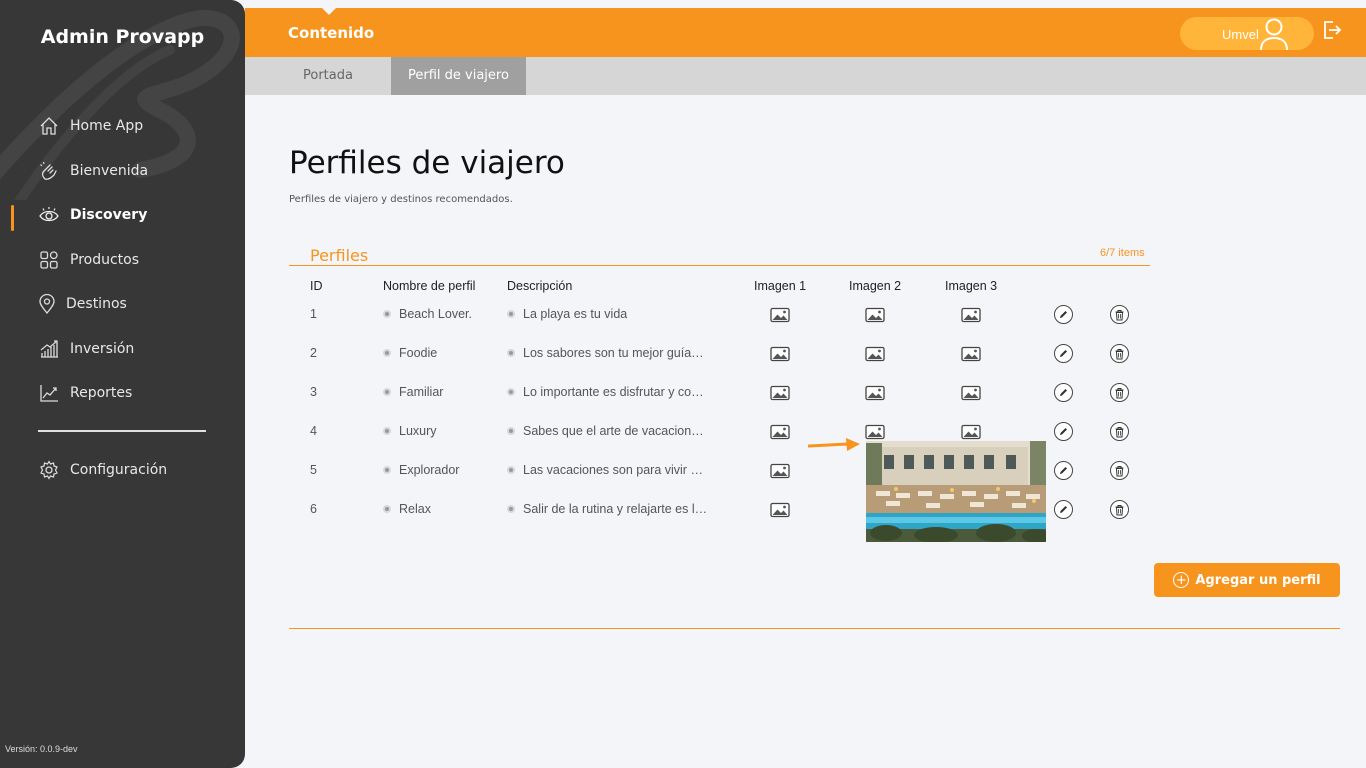 This screenshot has height=768, width=1366. I want to click on sidebar-item-home-app: Home App, so click(90, 126).